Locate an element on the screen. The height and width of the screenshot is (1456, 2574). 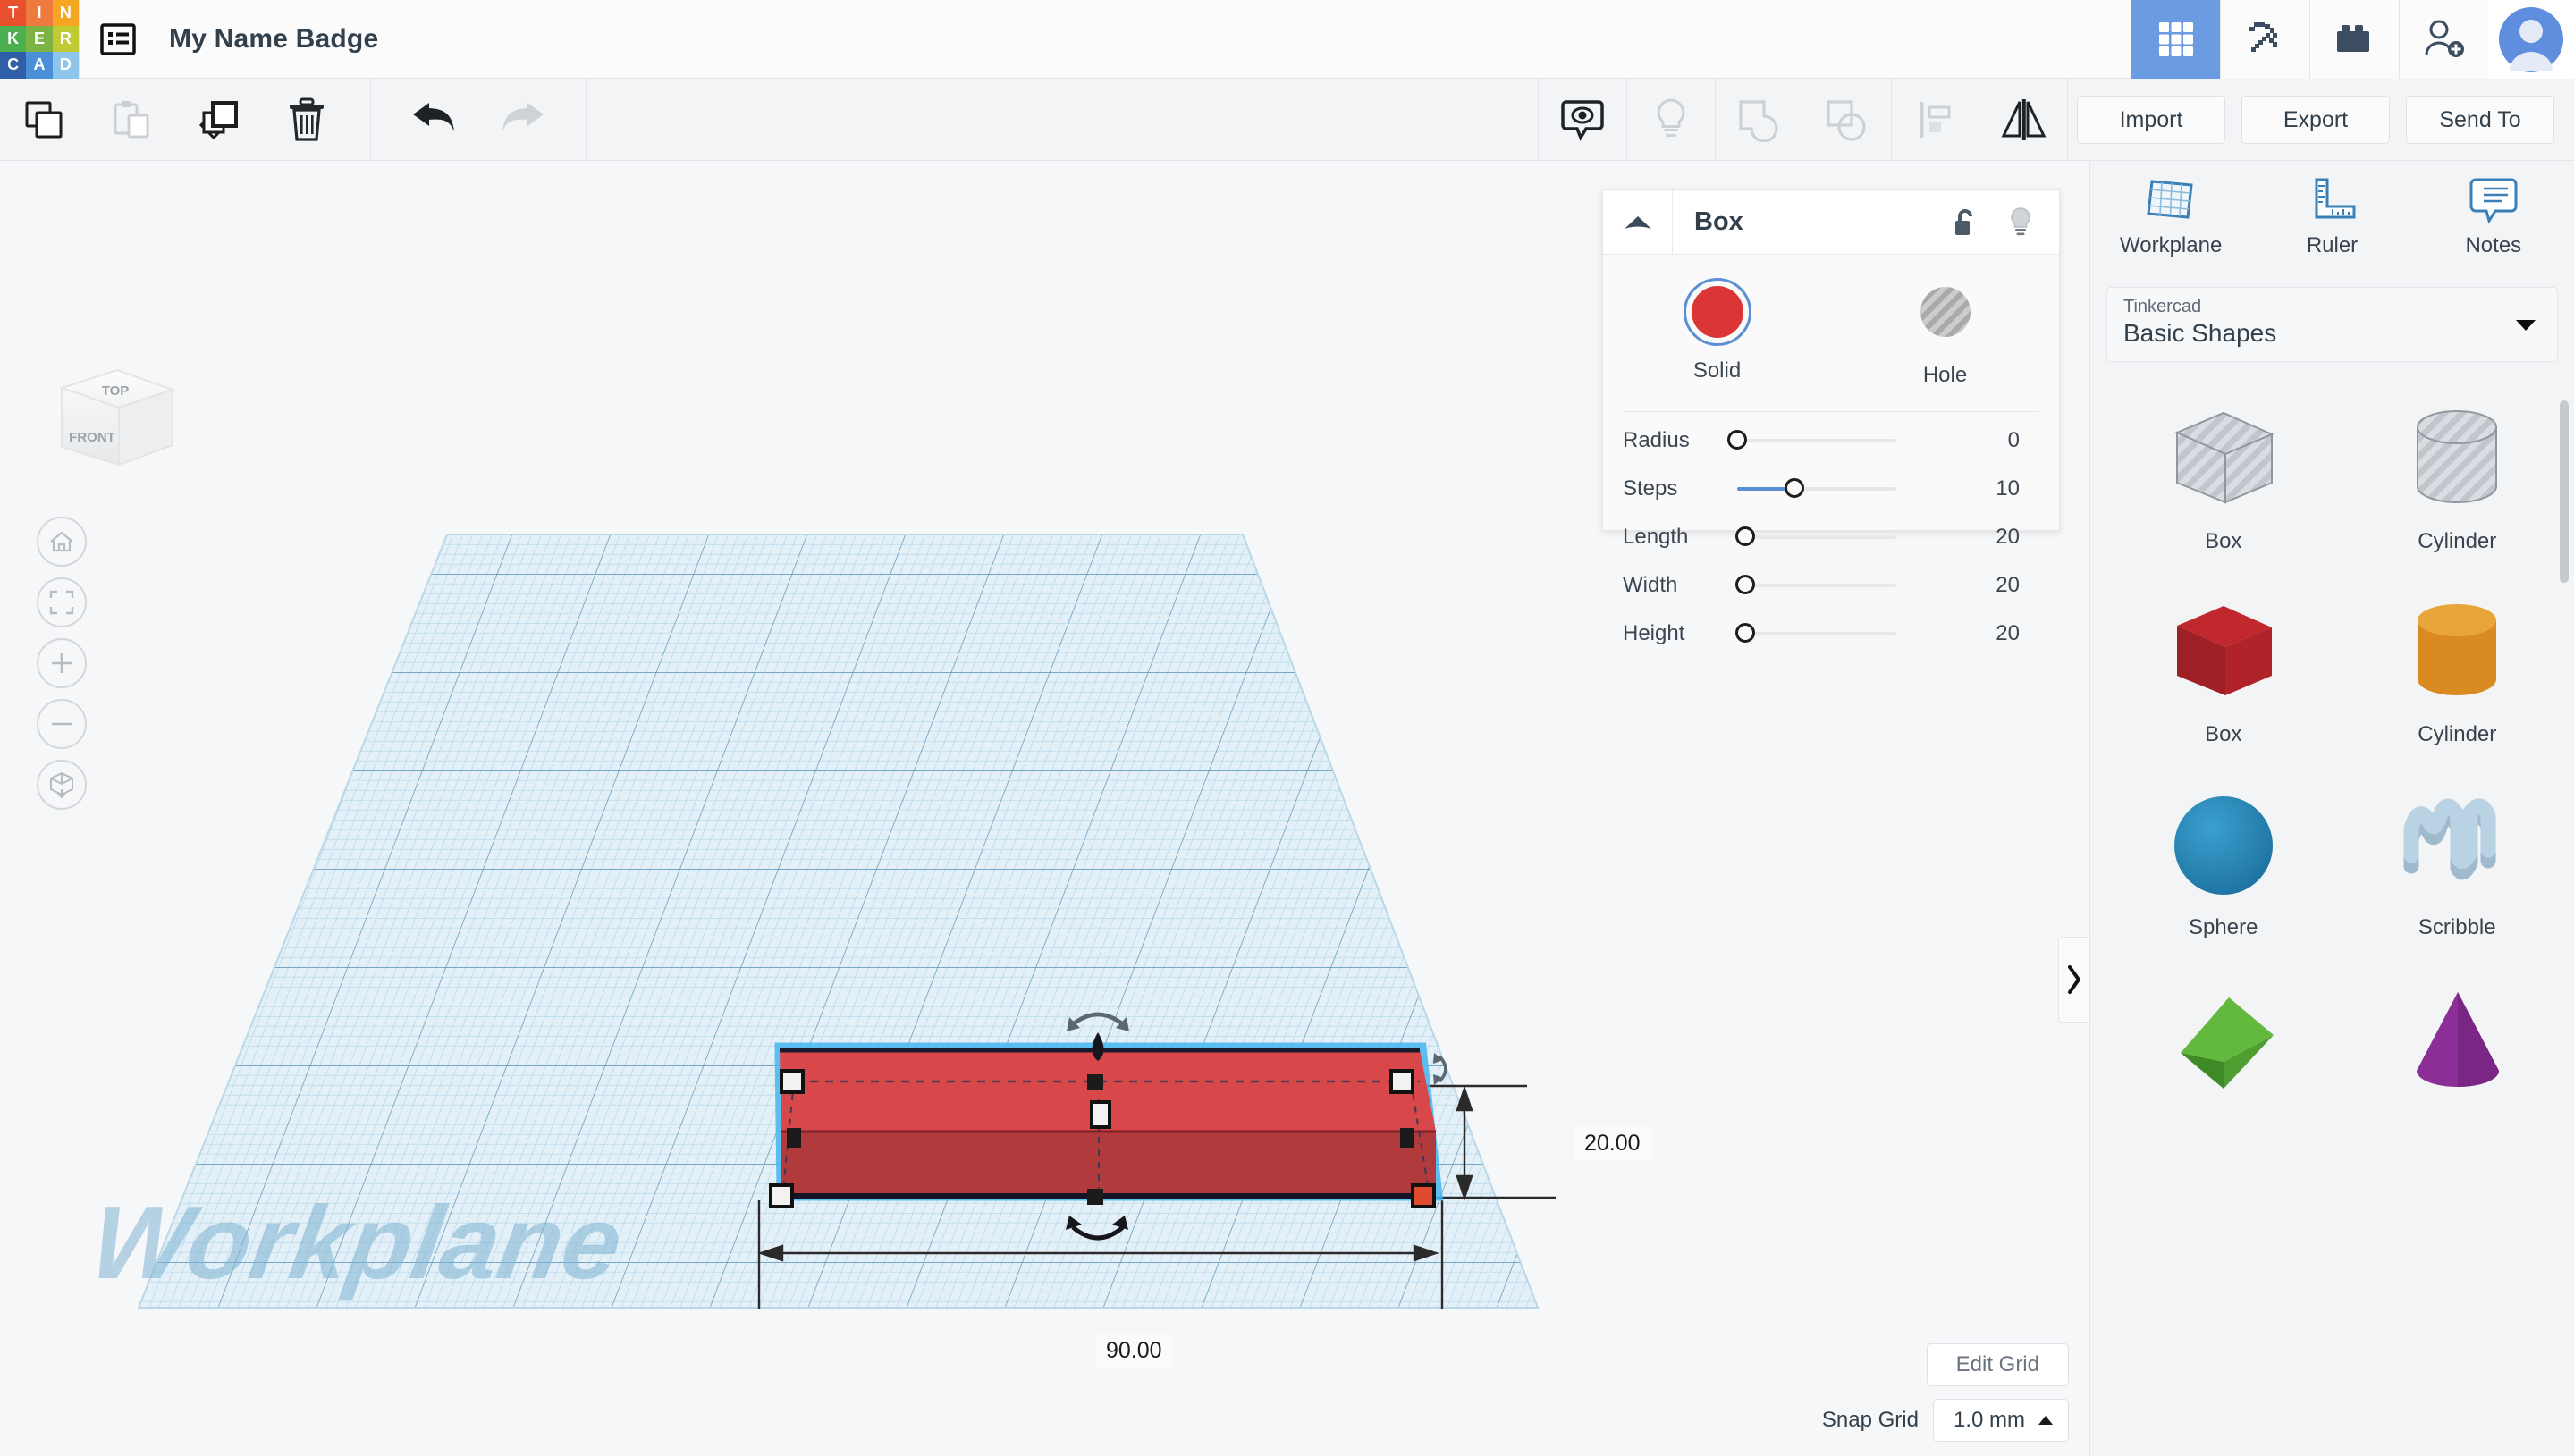
plus-icon is located at coordinates (62, 663).